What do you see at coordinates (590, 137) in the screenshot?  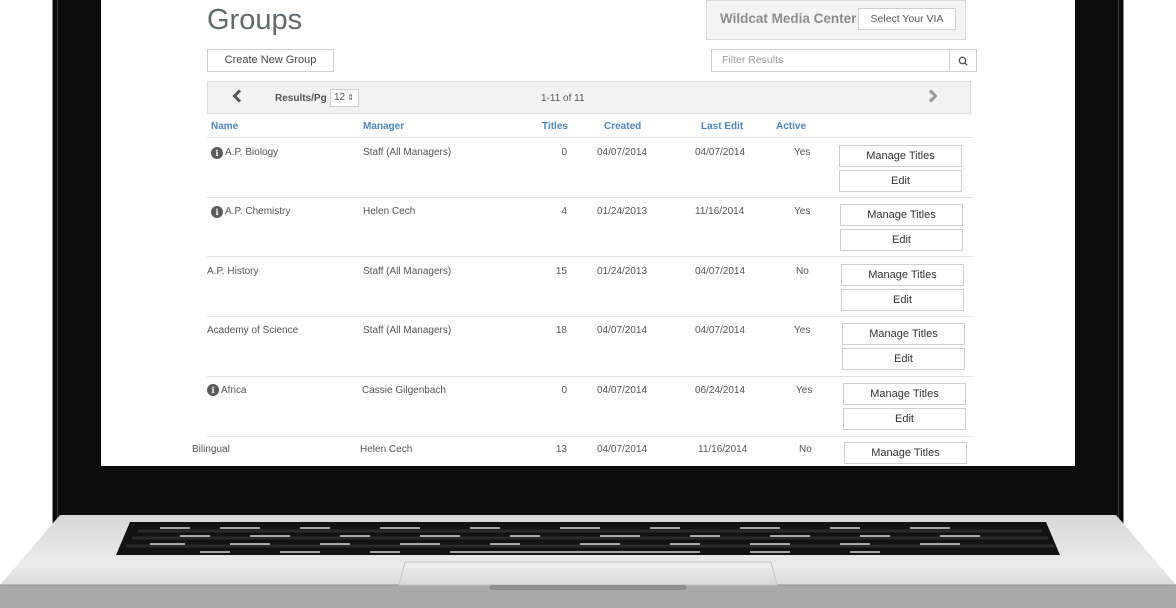 I see `header-divider` at bounding box center [590, 137].